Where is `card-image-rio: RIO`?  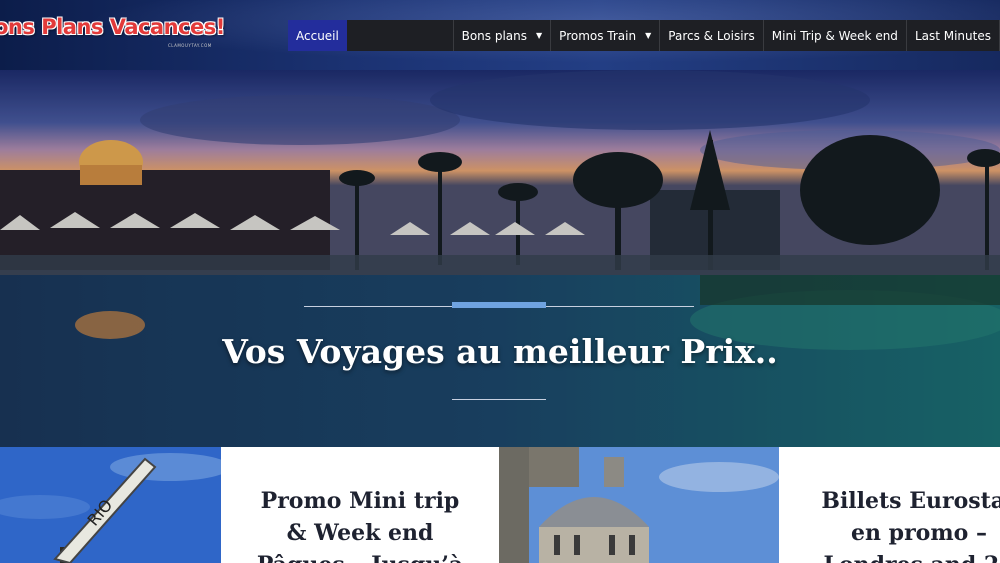
card-image-rio: RIO is located at coordinates (110, 505).